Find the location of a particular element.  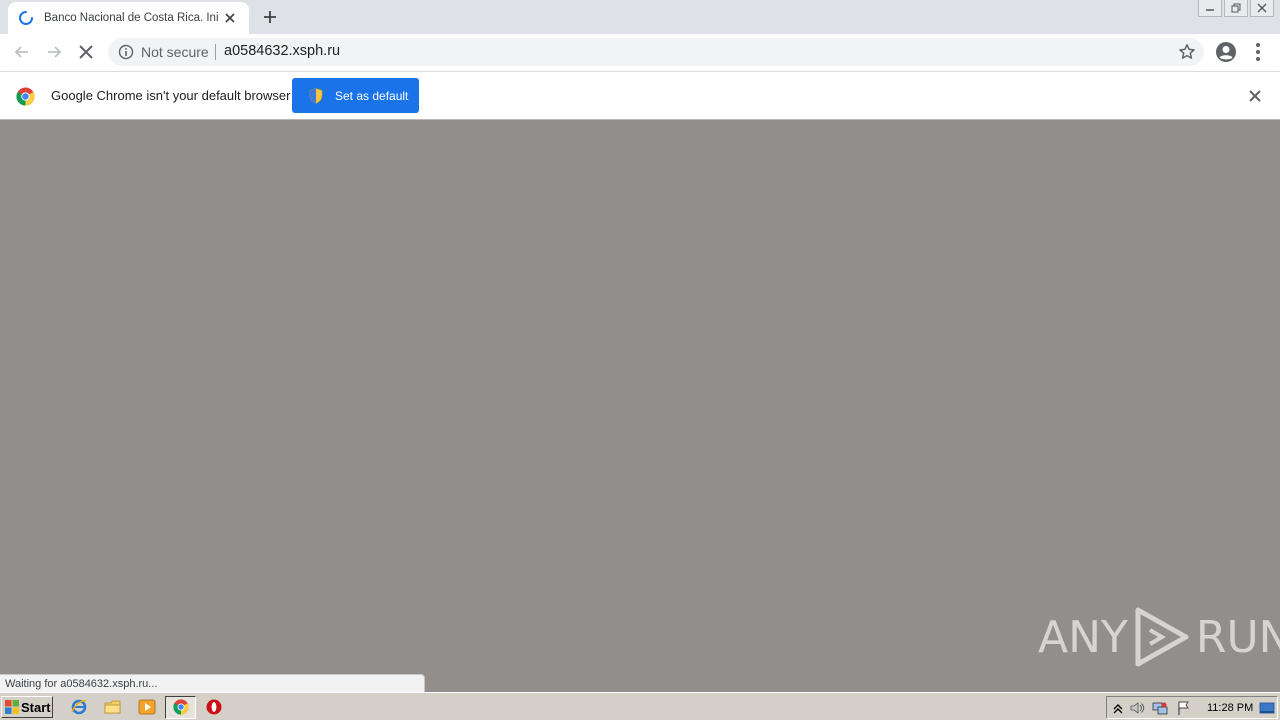

show-desktop-icon is located at coordinates (1267, 708).